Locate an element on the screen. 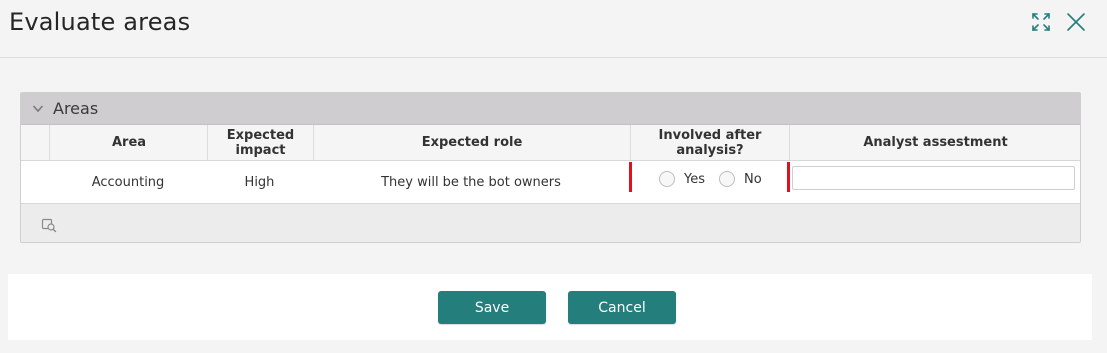 The height and width of the screenshot is (353, 1107). areas-panel-header: Areas is located at coordinates (550, 109).